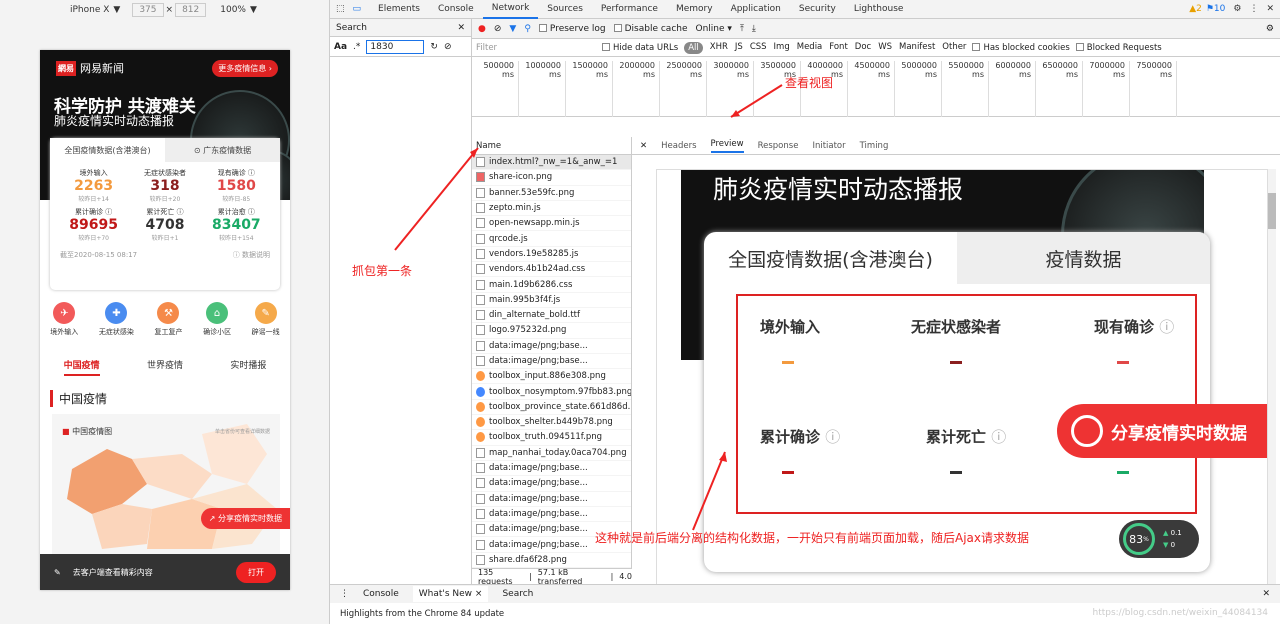 This screenshot has height=625, width=1280. What do you see at coordinates (874, 146) in the screenshot?
I see `detail-tab-timing: Timing` at bounding box center [874, 146].